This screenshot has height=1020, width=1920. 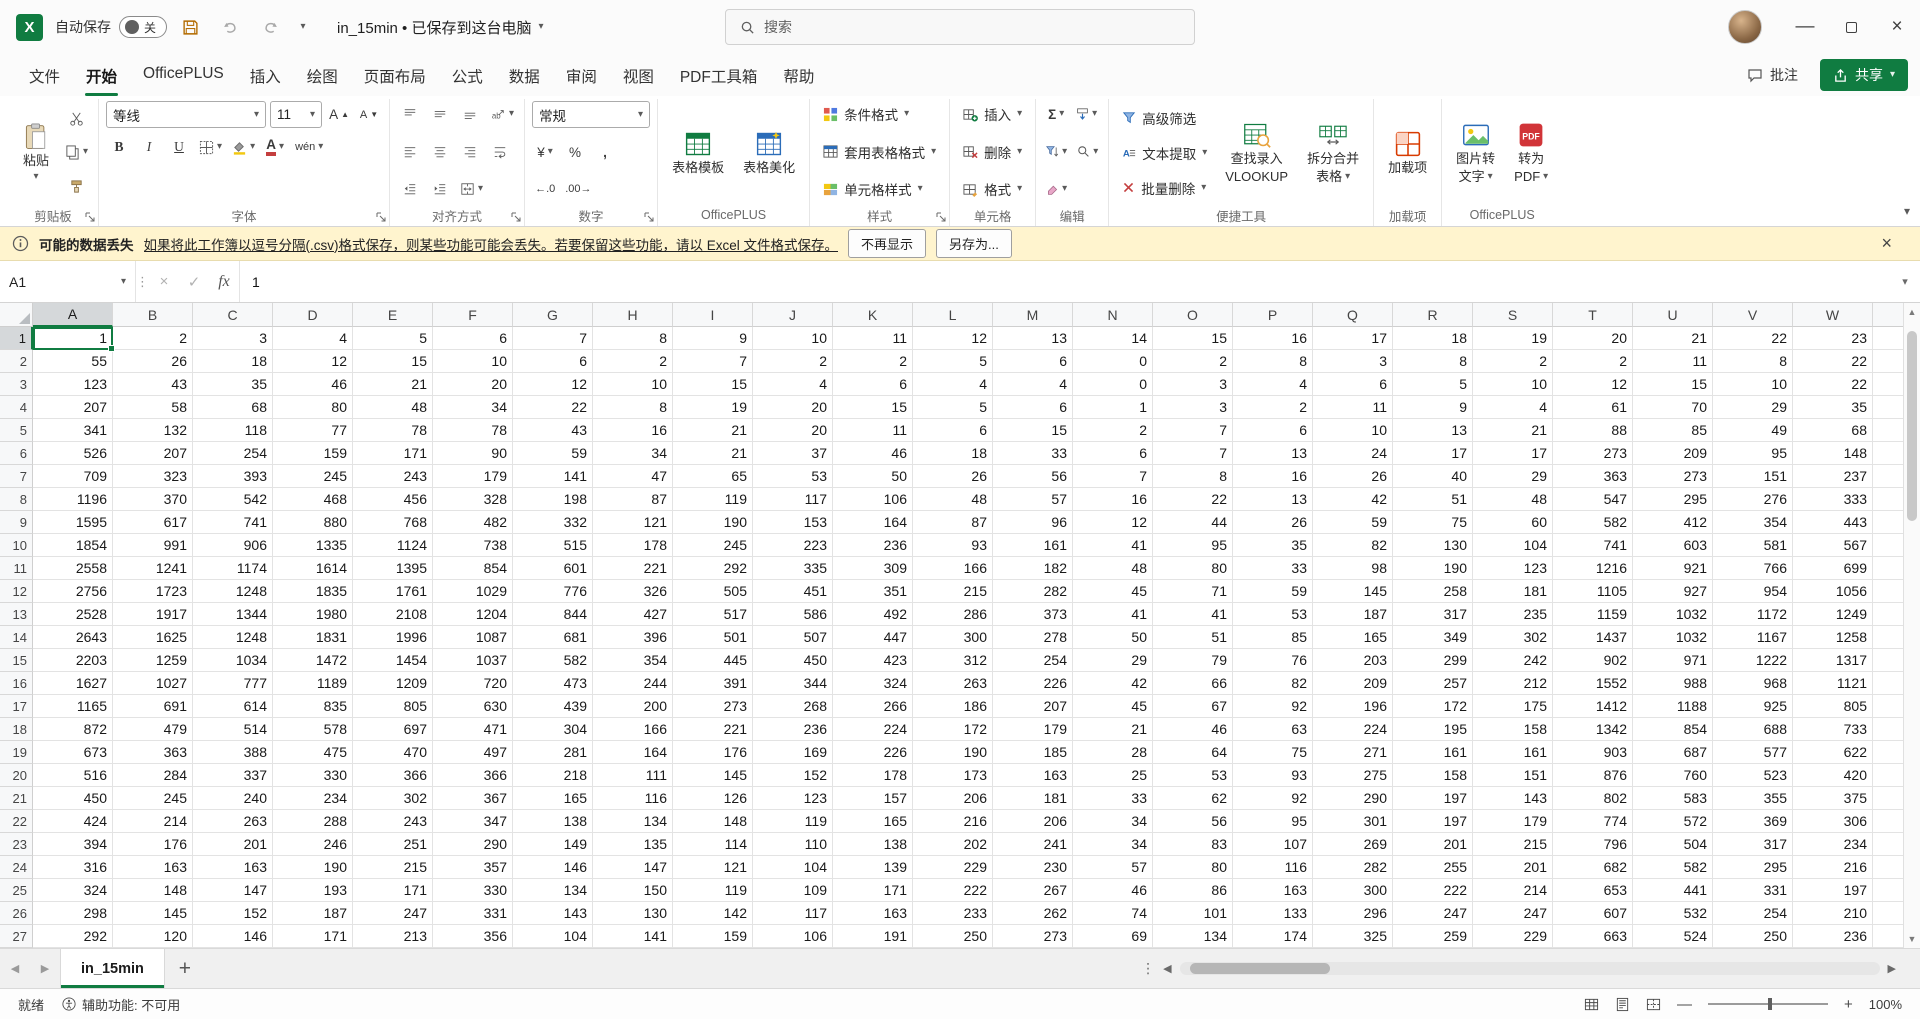 What do you see at coordinates (473, 315) in the screenshot?
I see `column-header-F: F` at bounding box center [473, 315].